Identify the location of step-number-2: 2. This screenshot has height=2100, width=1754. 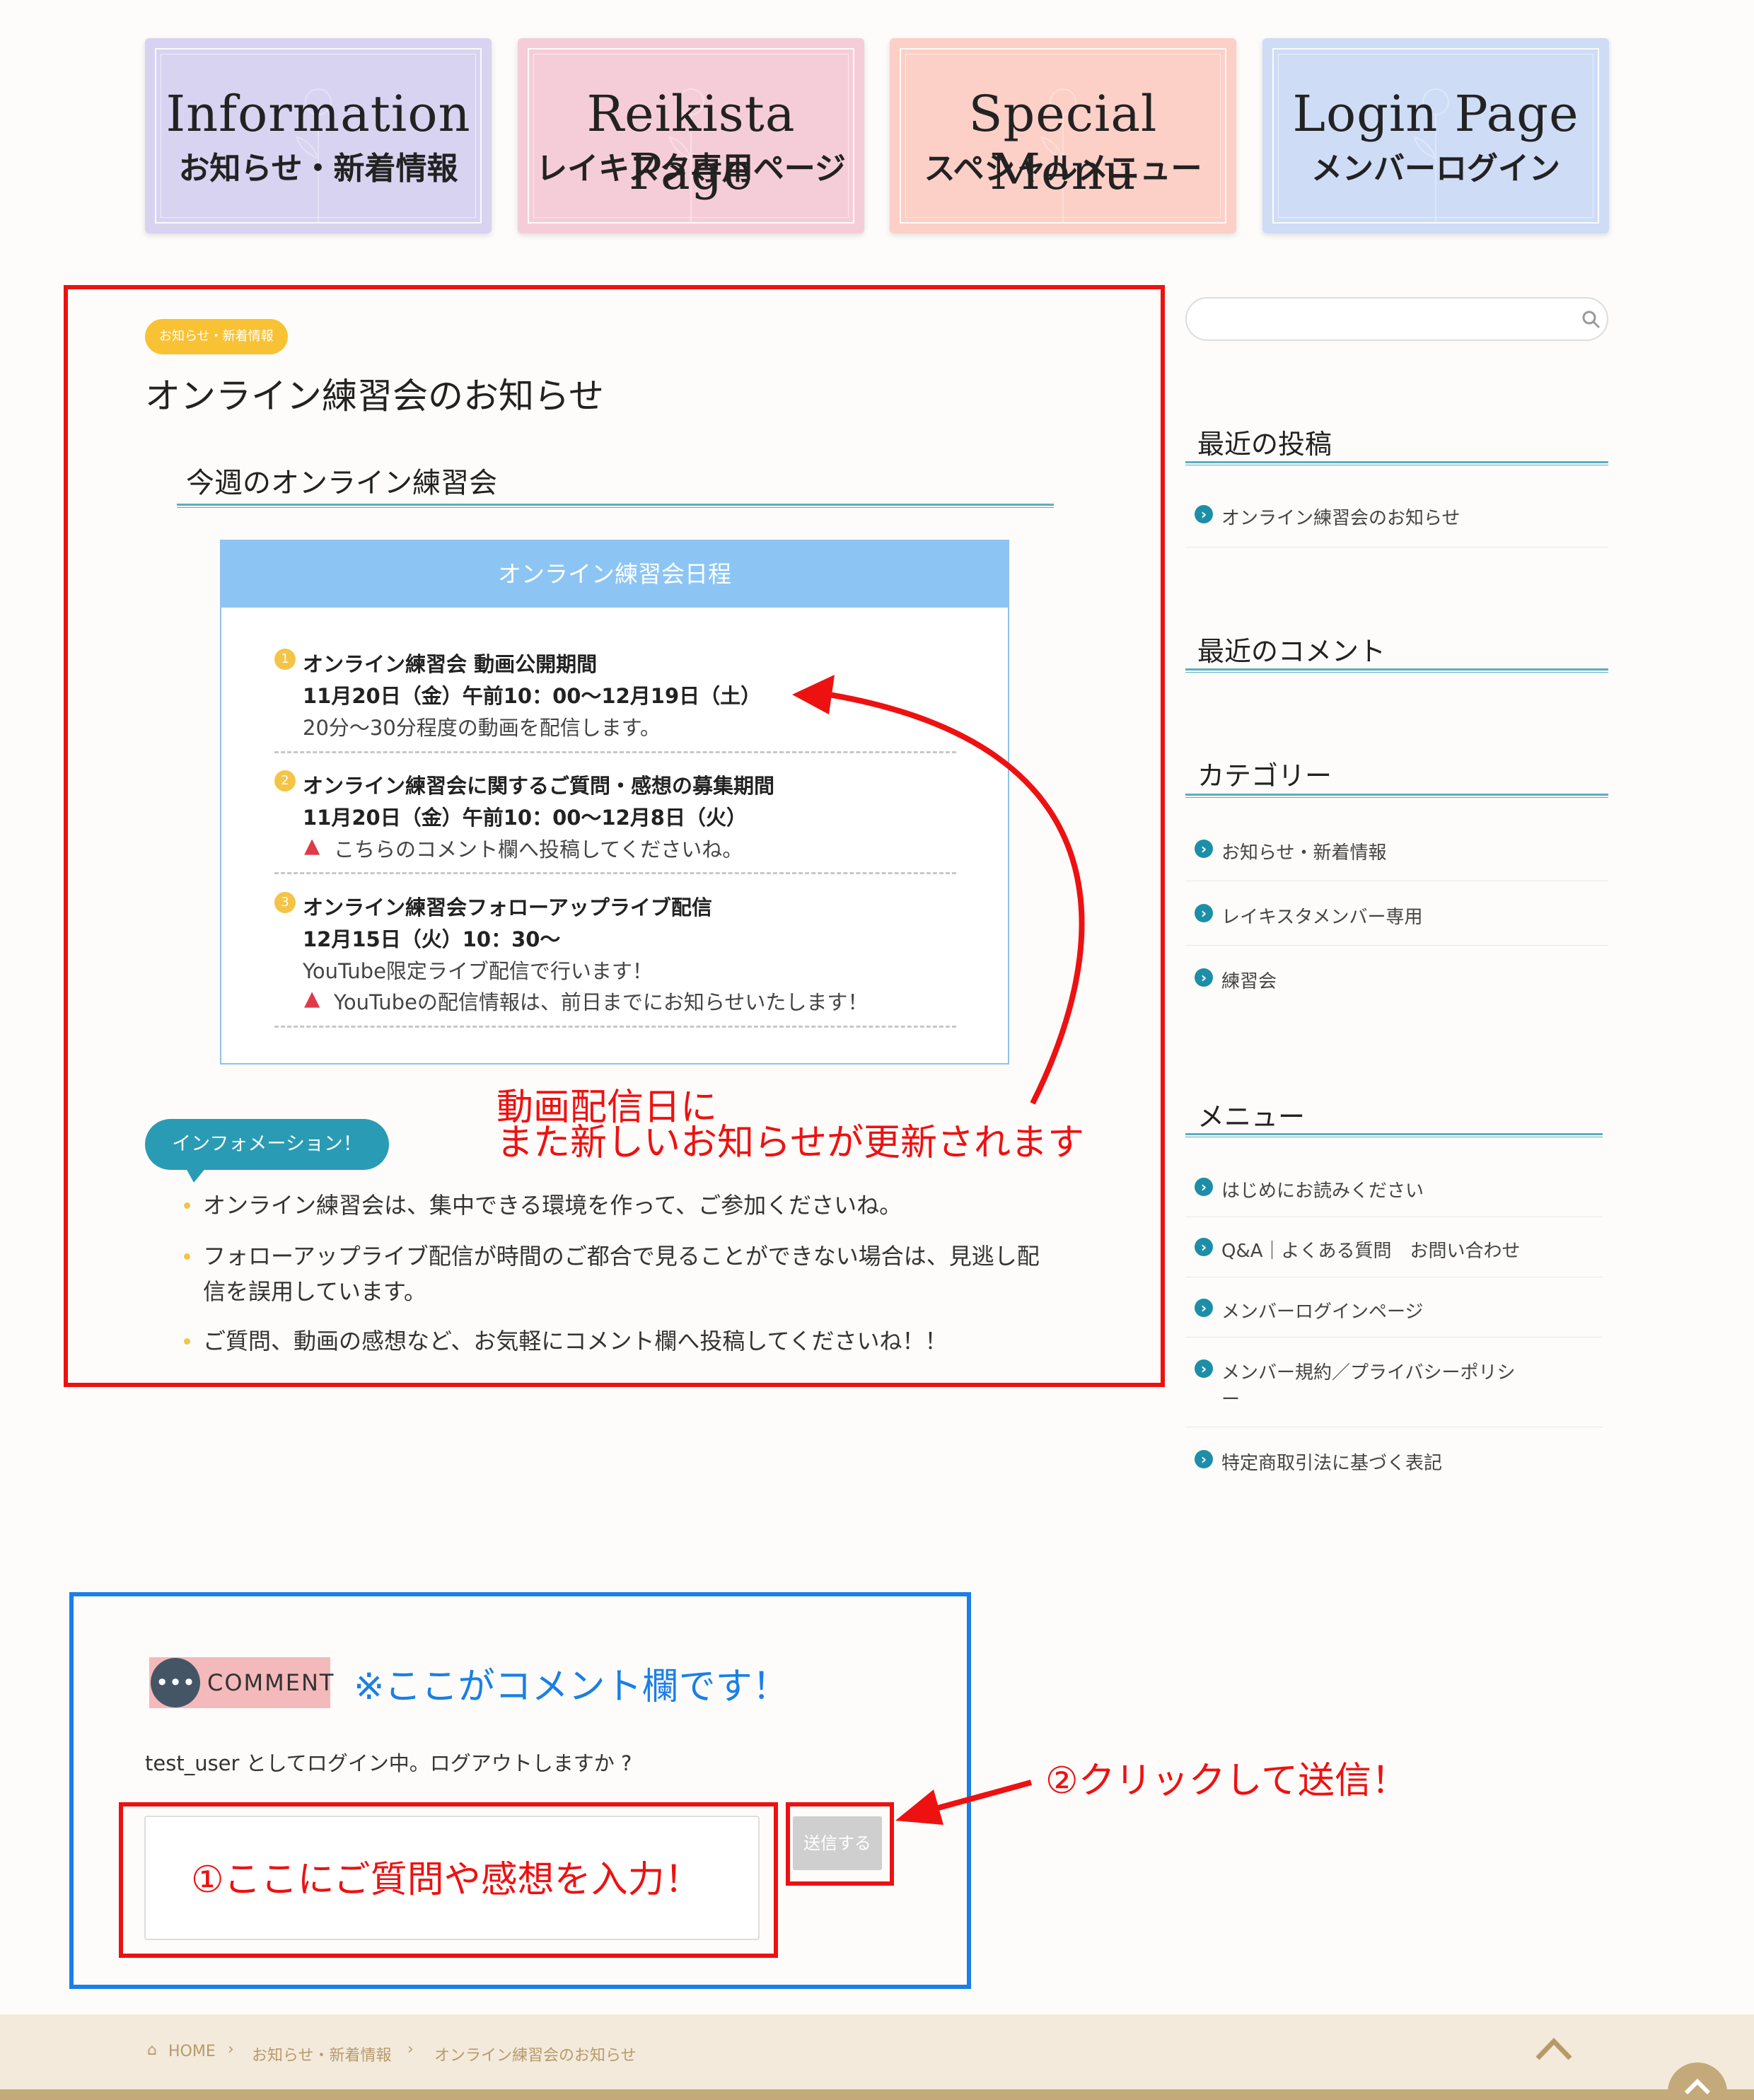
(285, 781).